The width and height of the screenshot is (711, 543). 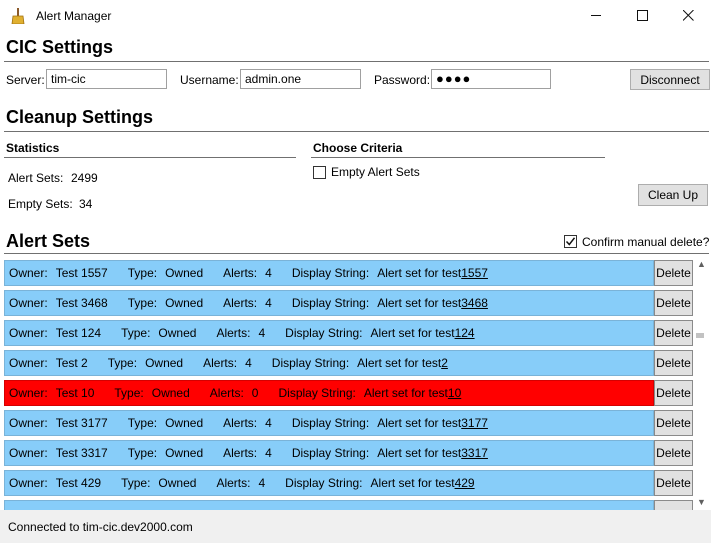 What do you see at coordinates (81, 423) in the screenshot?
I see `owner-value: Test 3177` at bounding box center [81, 423].